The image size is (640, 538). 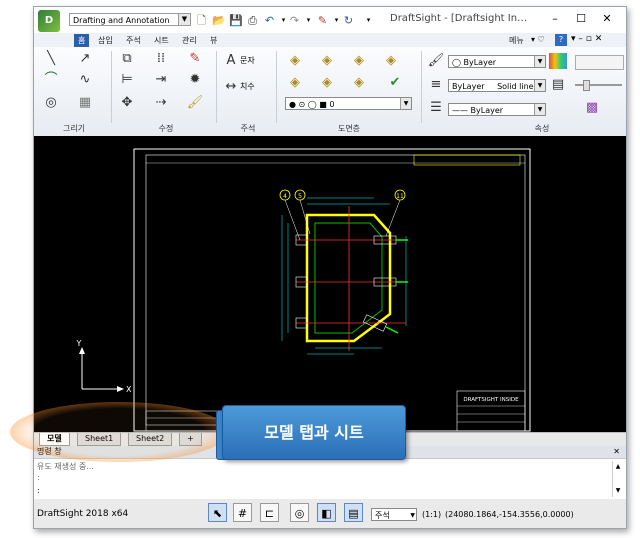 I want to click on callout-box: 모델 탭과 시트, so click(x=314, y=432).